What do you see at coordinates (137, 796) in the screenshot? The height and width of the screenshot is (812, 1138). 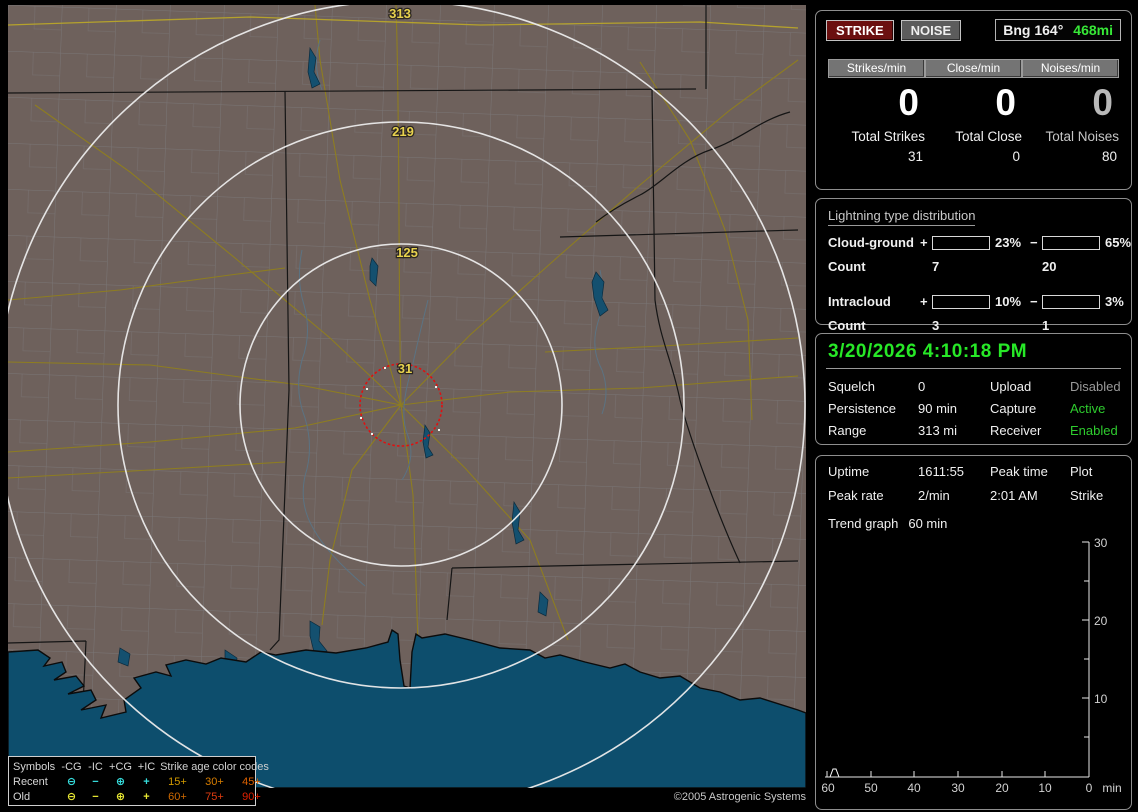 I see `legend-old-row: Old ⊖ − ⊕ + 60+ 75+ 90+` at bounding box center [137, 796].